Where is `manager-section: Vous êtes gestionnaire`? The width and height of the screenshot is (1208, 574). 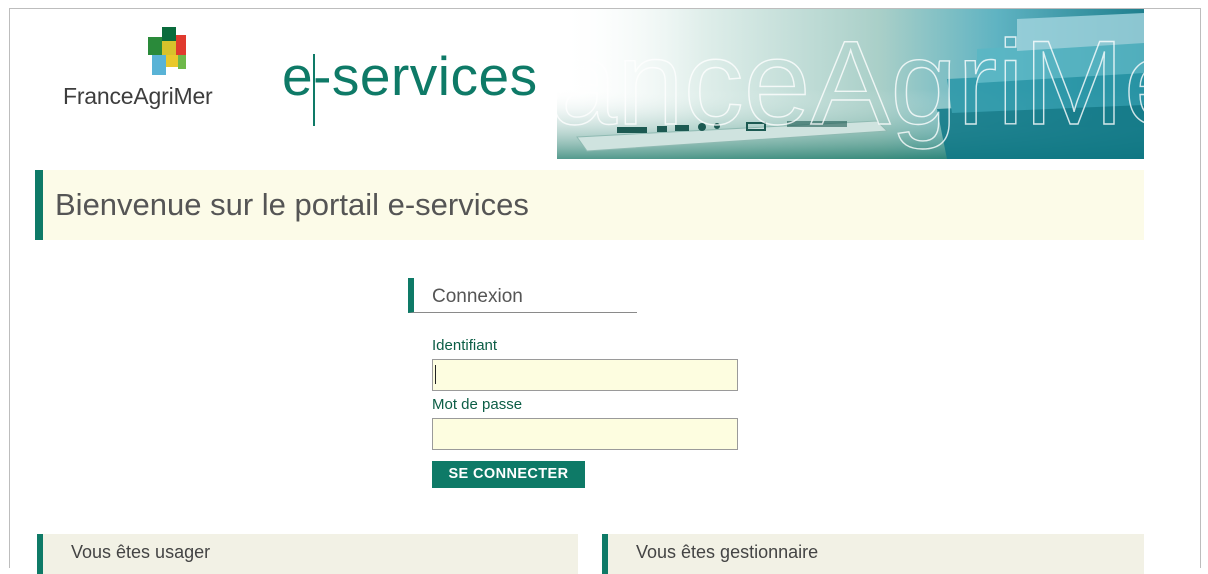
manager-section: Vous êtes gestionnaire is located at coordinates (873, 554).